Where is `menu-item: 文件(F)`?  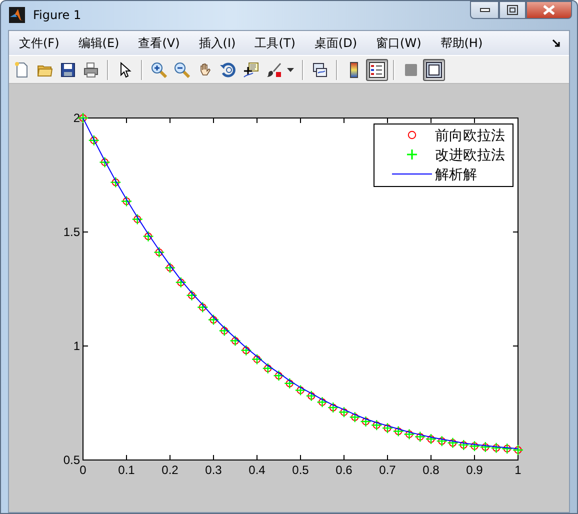
menu-item: 文件(F) is located at coordinates (40, 43).